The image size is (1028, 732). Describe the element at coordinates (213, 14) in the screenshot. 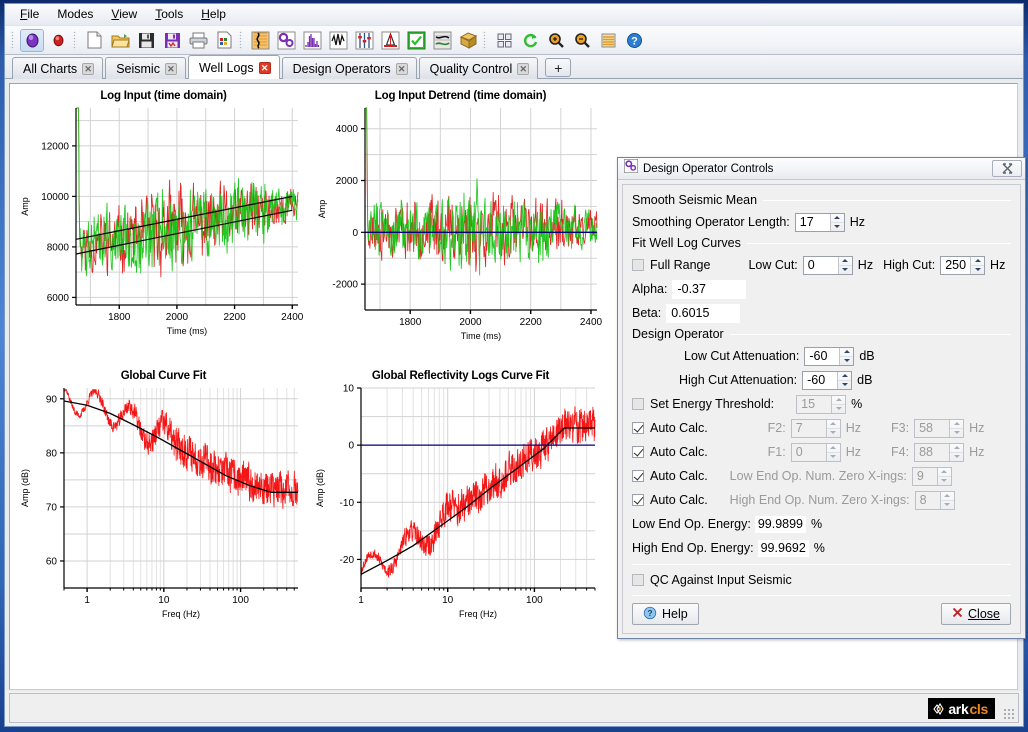

I see `menu-help: Help` at that location.